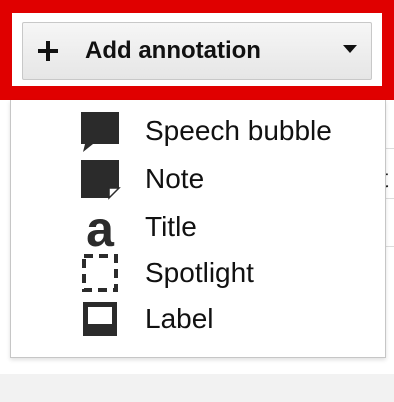 The height and width of the screenshot is (402, 394). Describe the element at coordinates (350, 49) in the screenshot. I see `caret-down-icon` at that location.